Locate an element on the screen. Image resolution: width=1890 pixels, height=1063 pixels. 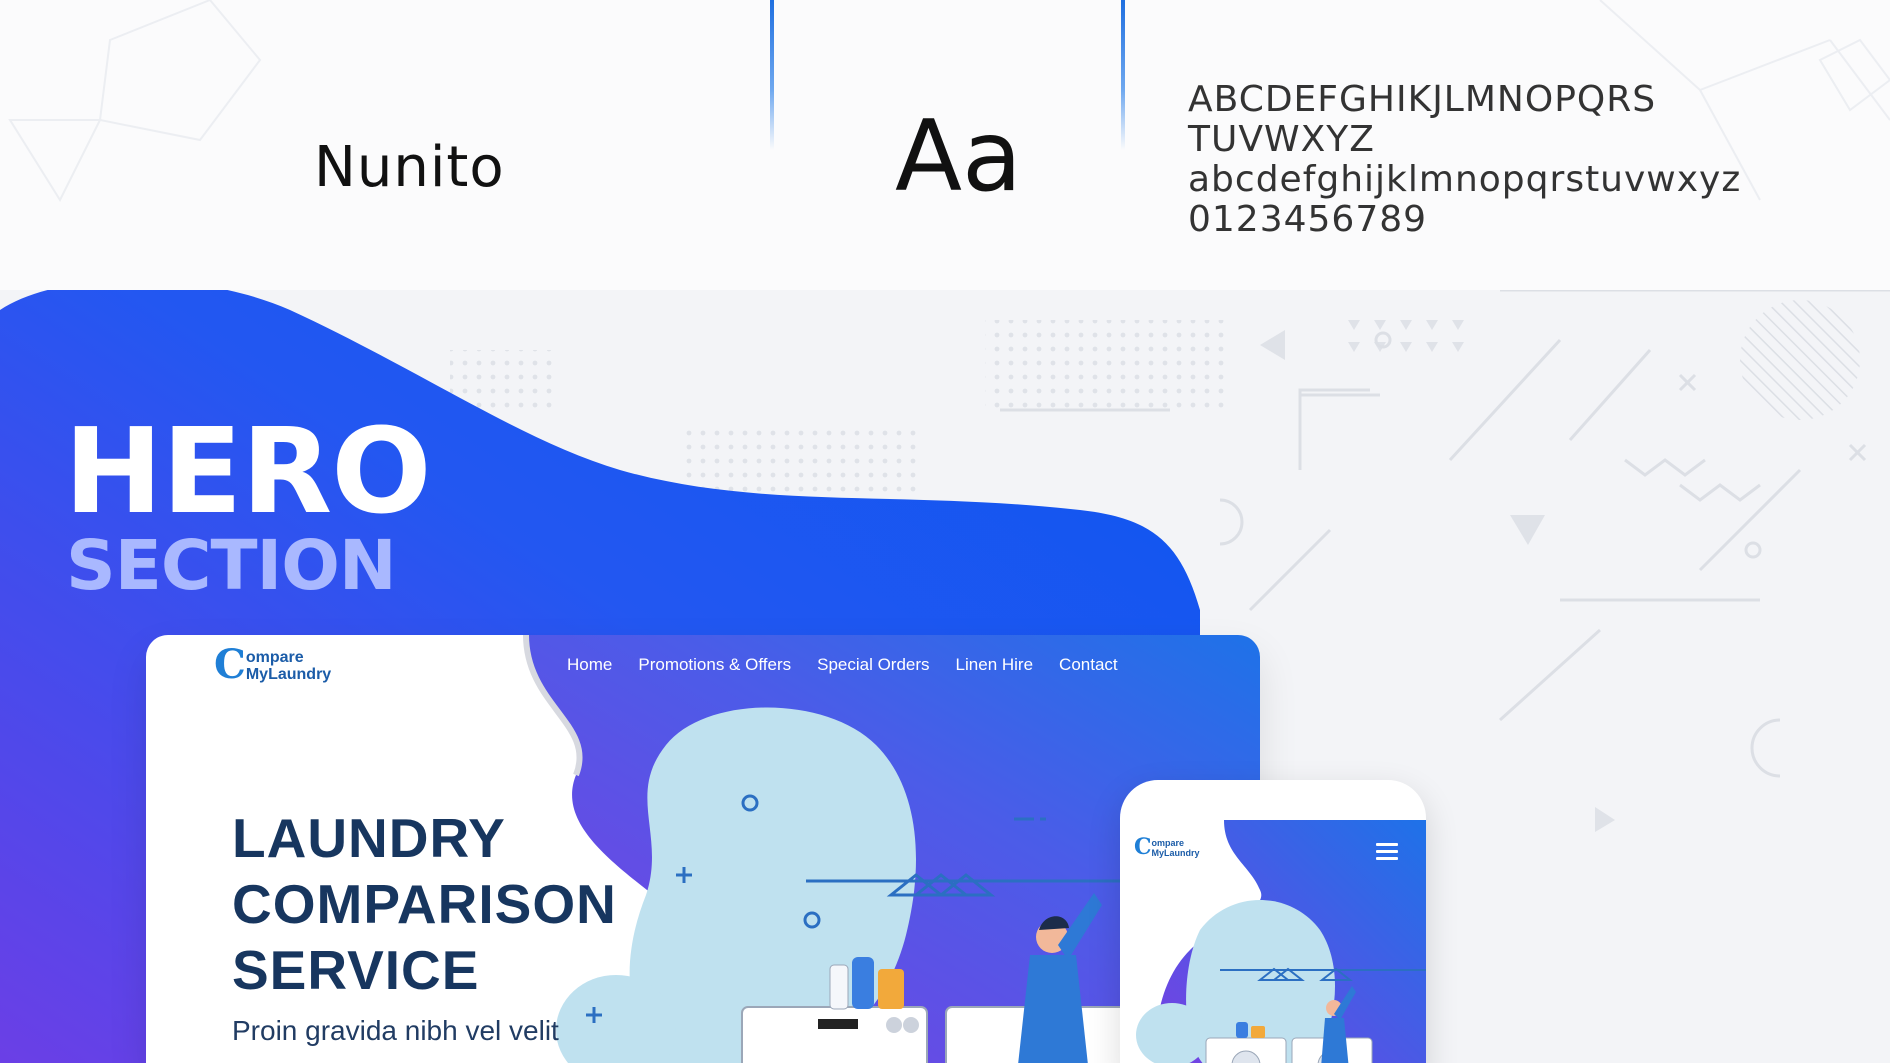
font-name: Nunito is located at coordinates (409, 167).